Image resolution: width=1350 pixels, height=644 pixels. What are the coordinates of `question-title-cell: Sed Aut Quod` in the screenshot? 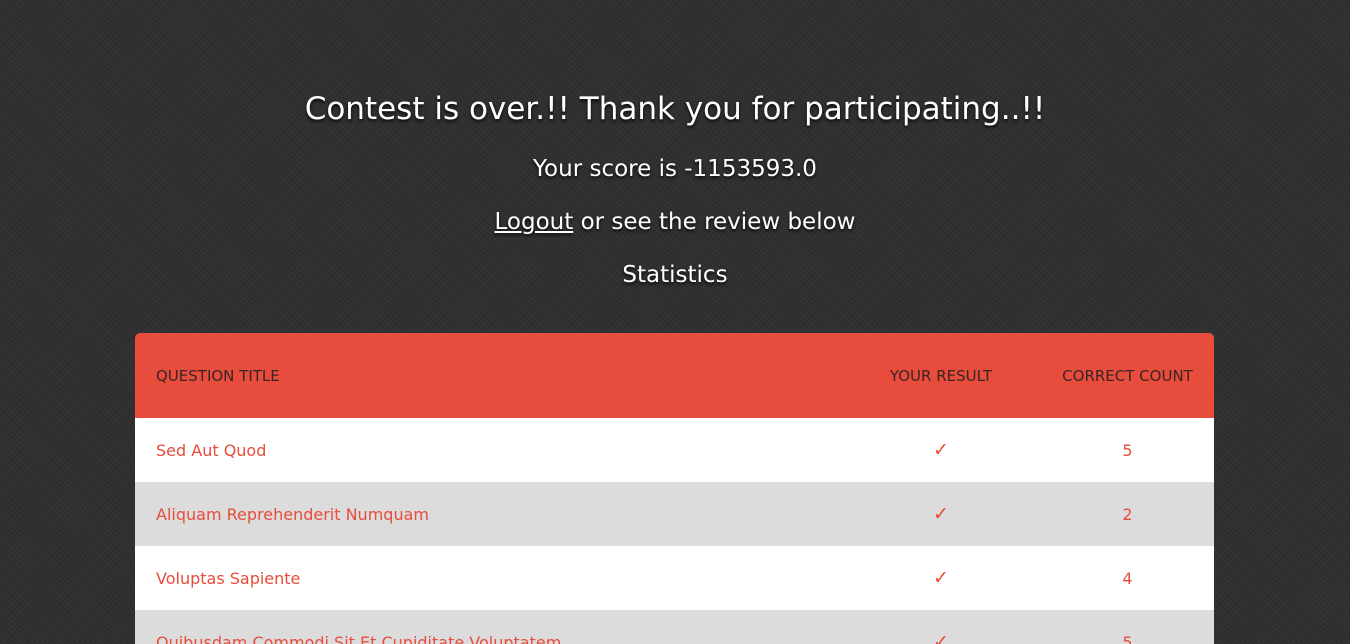 It's located at (488, 450).